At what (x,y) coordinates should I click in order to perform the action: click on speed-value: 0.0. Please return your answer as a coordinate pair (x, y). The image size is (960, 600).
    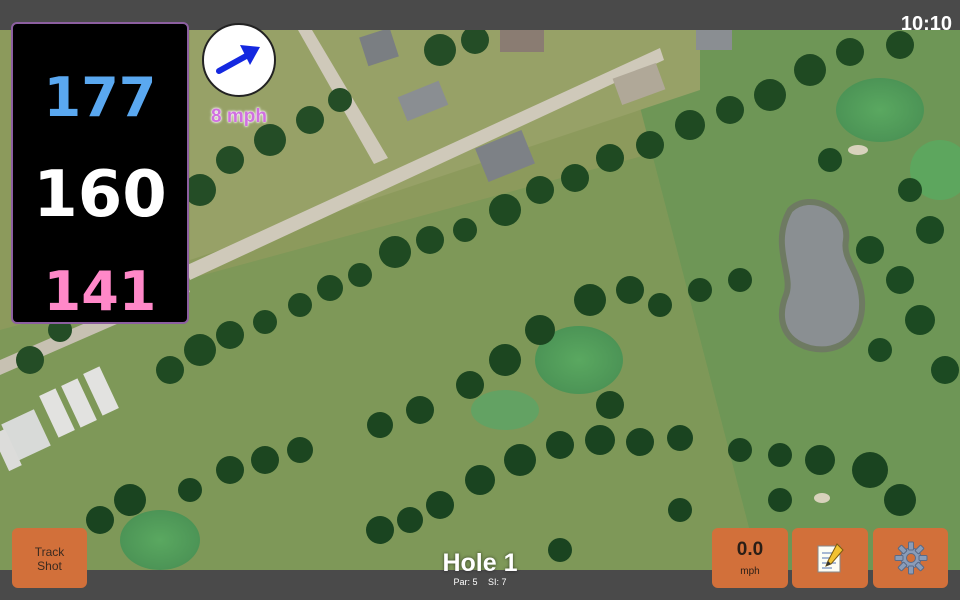
    Looking at the image, I should click on (750, 549).